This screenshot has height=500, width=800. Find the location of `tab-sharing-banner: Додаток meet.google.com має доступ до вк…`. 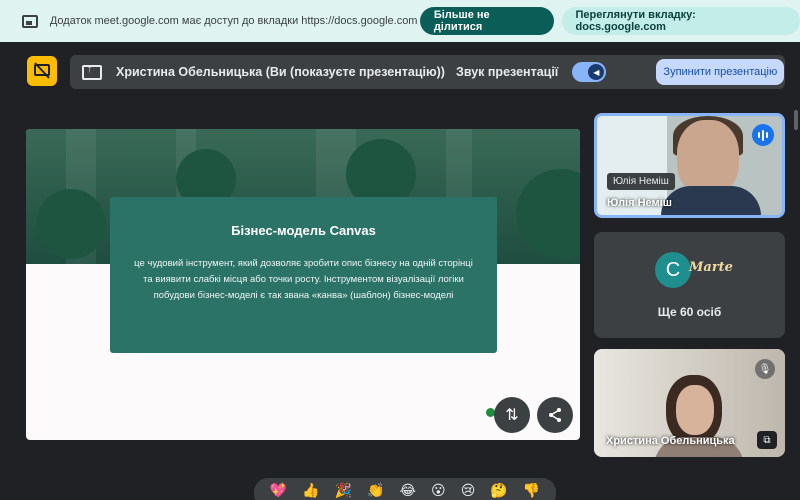

tab-sharing-banner: Додаток meet.google.com має доступ до вк… is located at coordinates (400, 21).